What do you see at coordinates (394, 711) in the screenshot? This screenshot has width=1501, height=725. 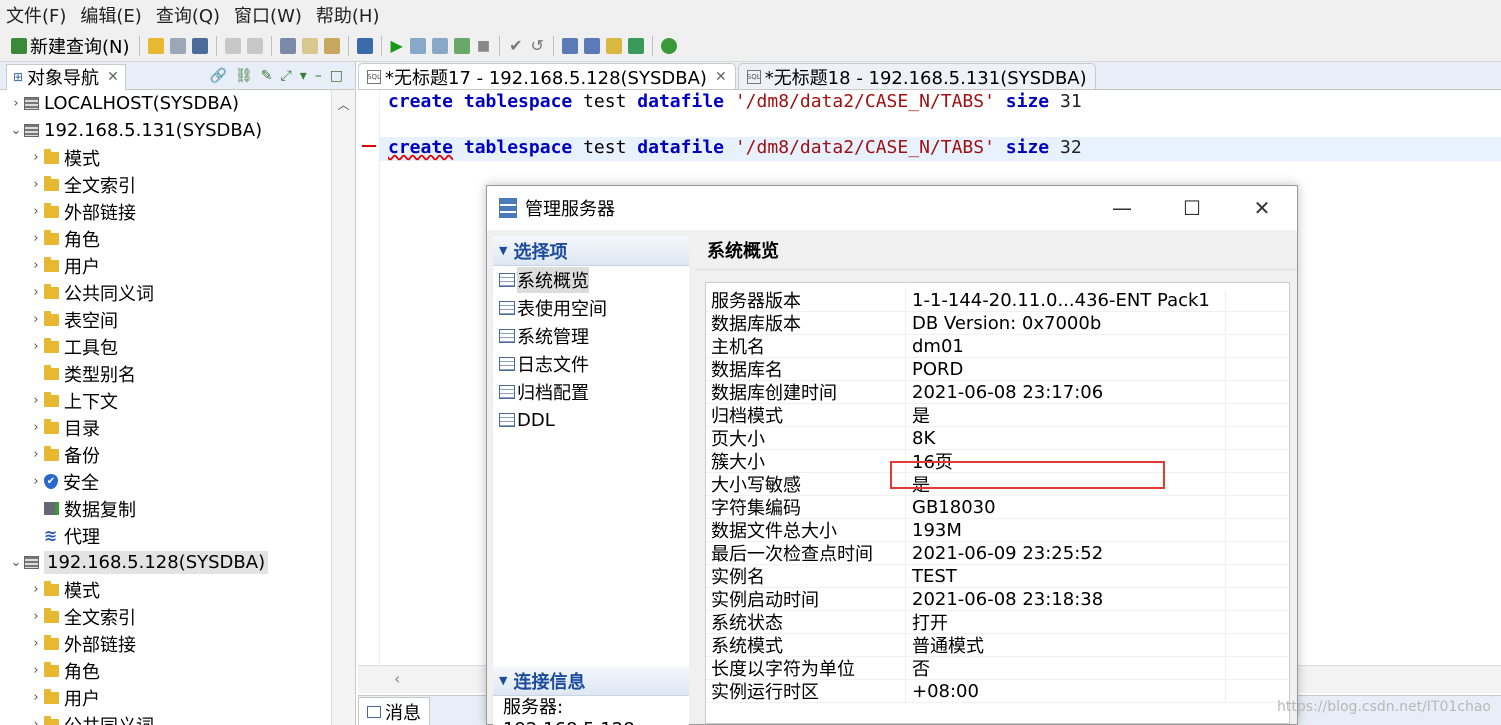 I see `tab-messages: 消息` at bounding box center [394, 711].